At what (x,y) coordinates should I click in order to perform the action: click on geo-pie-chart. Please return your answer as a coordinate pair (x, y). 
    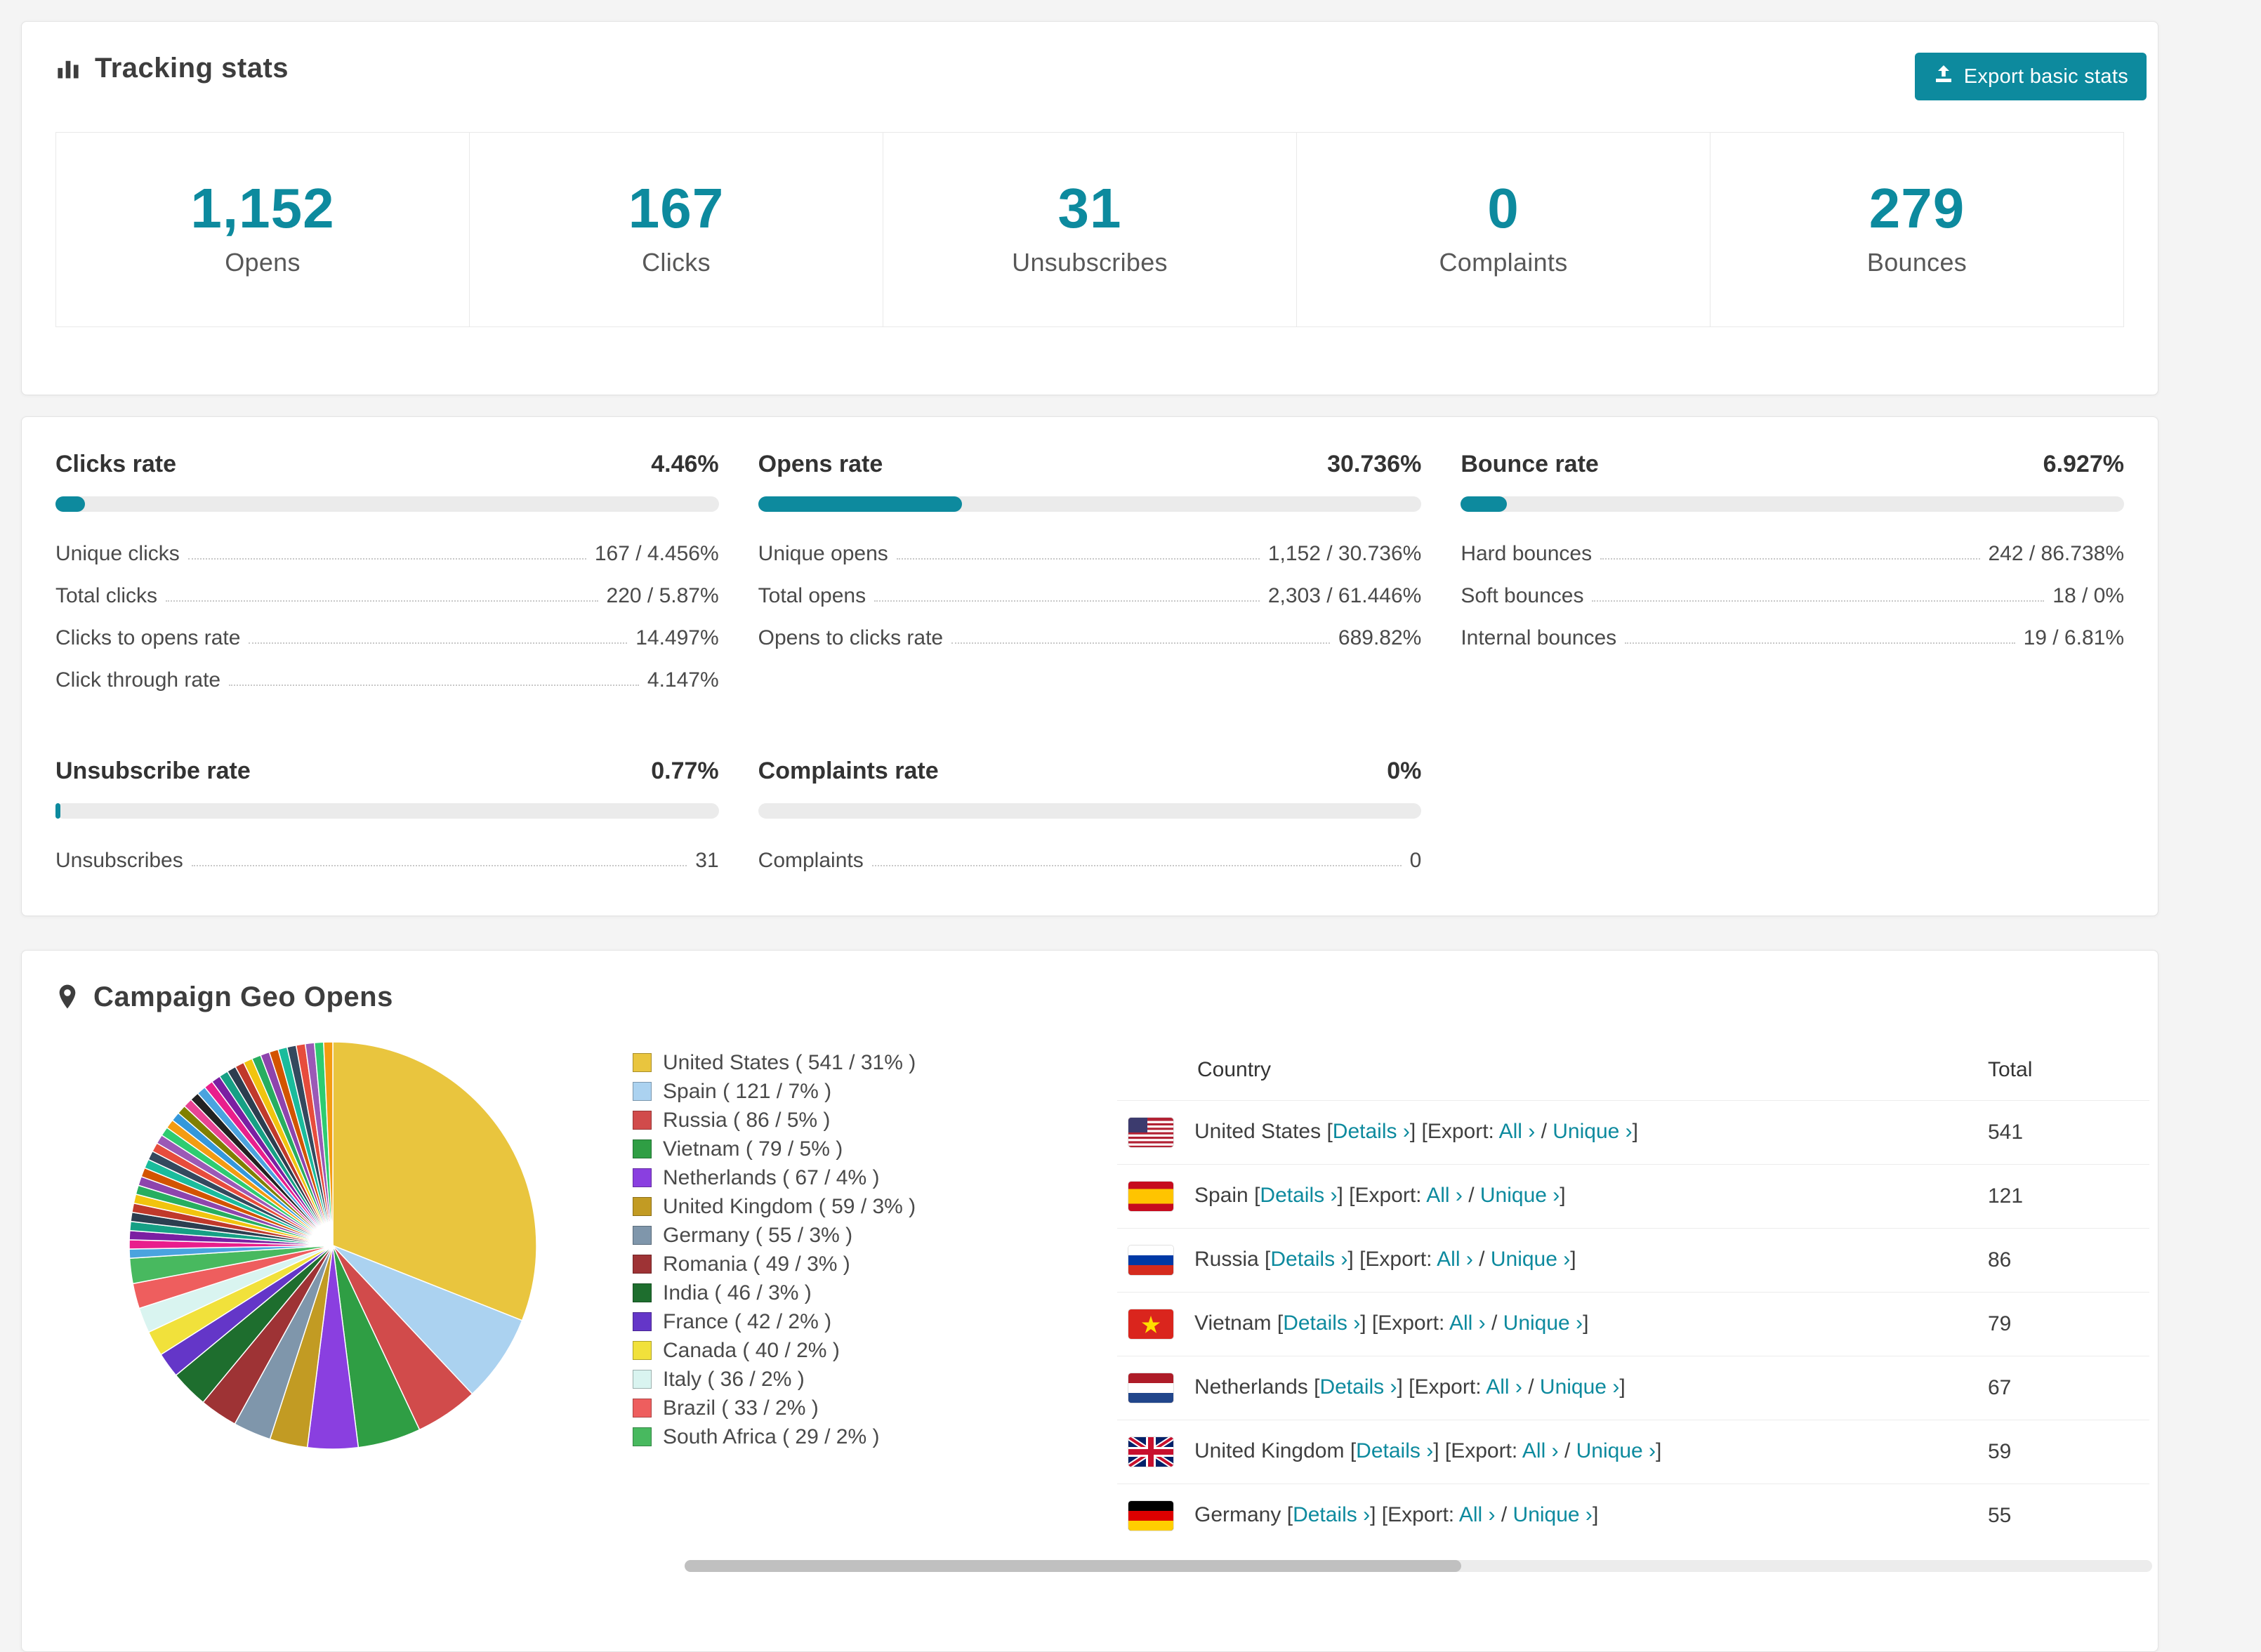
    Looking at the image, I should click on (333, 1247).